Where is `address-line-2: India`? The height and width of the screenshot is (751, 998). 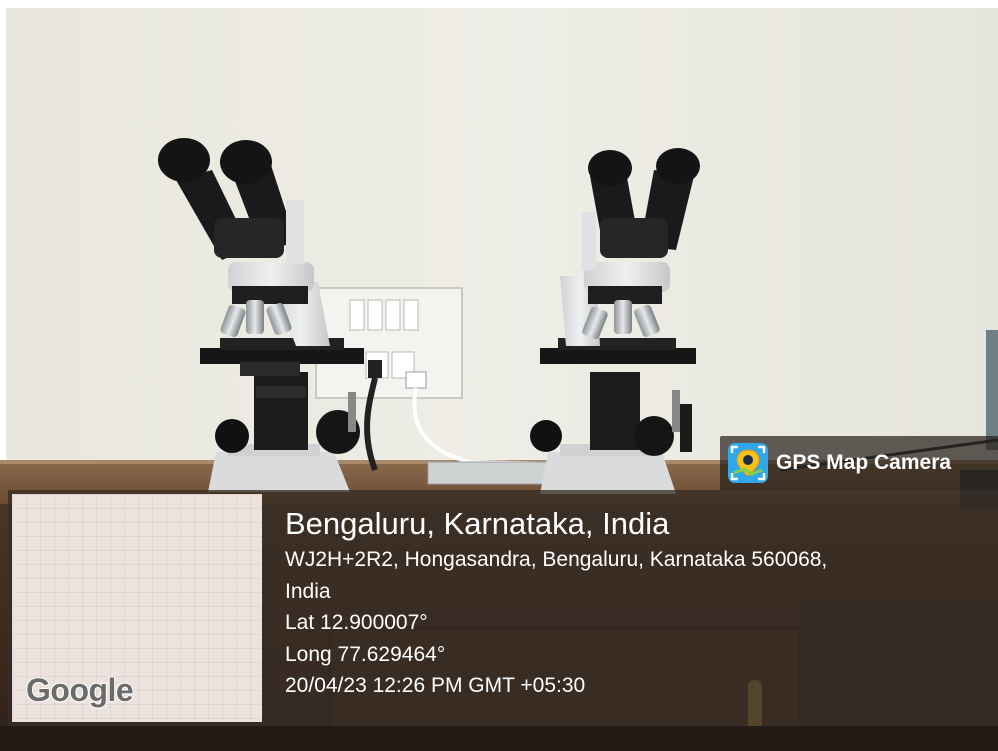
address-line-2: India is located at coordinates (308, 591).